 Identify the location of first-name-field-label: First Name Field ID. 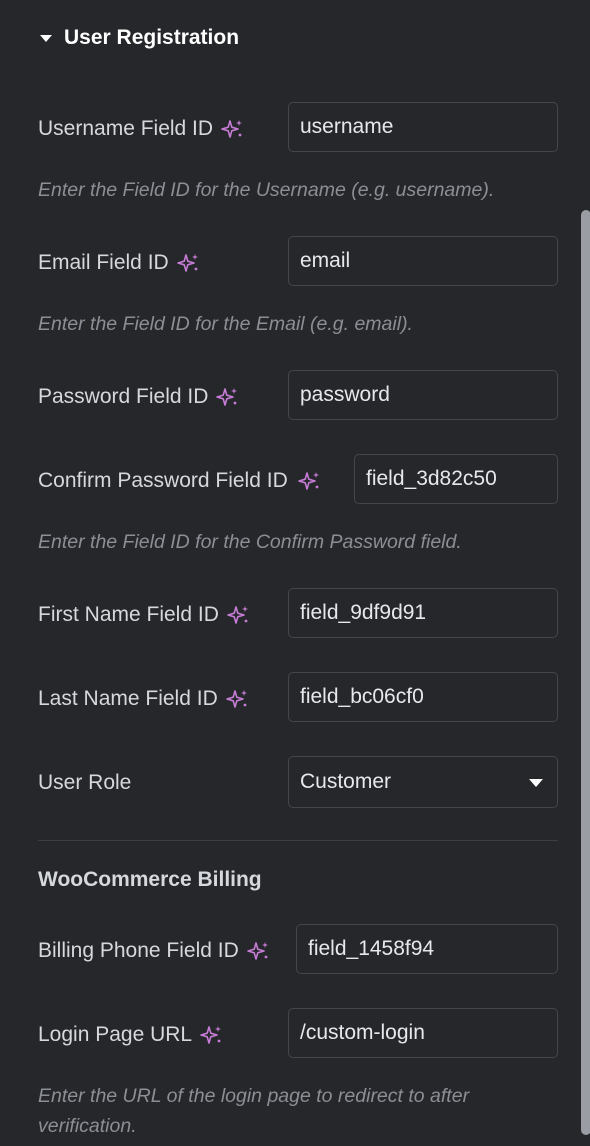
(144, 615).